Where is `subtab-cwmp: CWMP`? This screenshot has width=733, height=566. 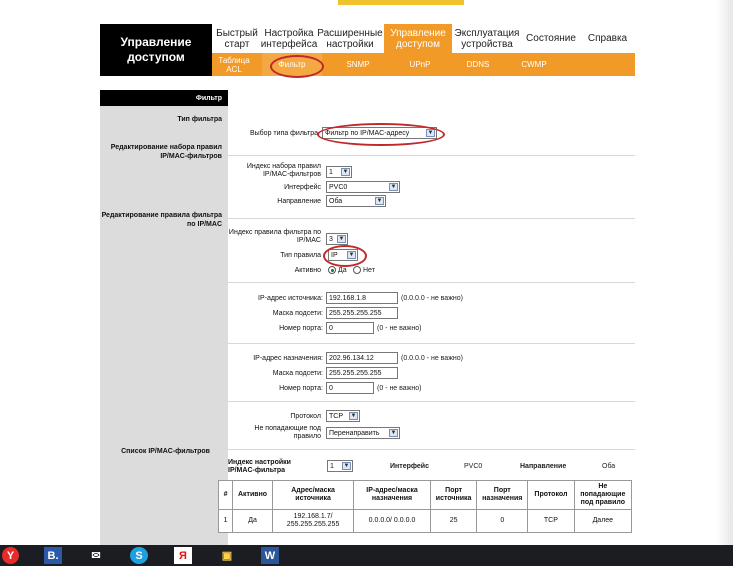 subtab-cwmp: CWMP is located at coordinates (534, 64).